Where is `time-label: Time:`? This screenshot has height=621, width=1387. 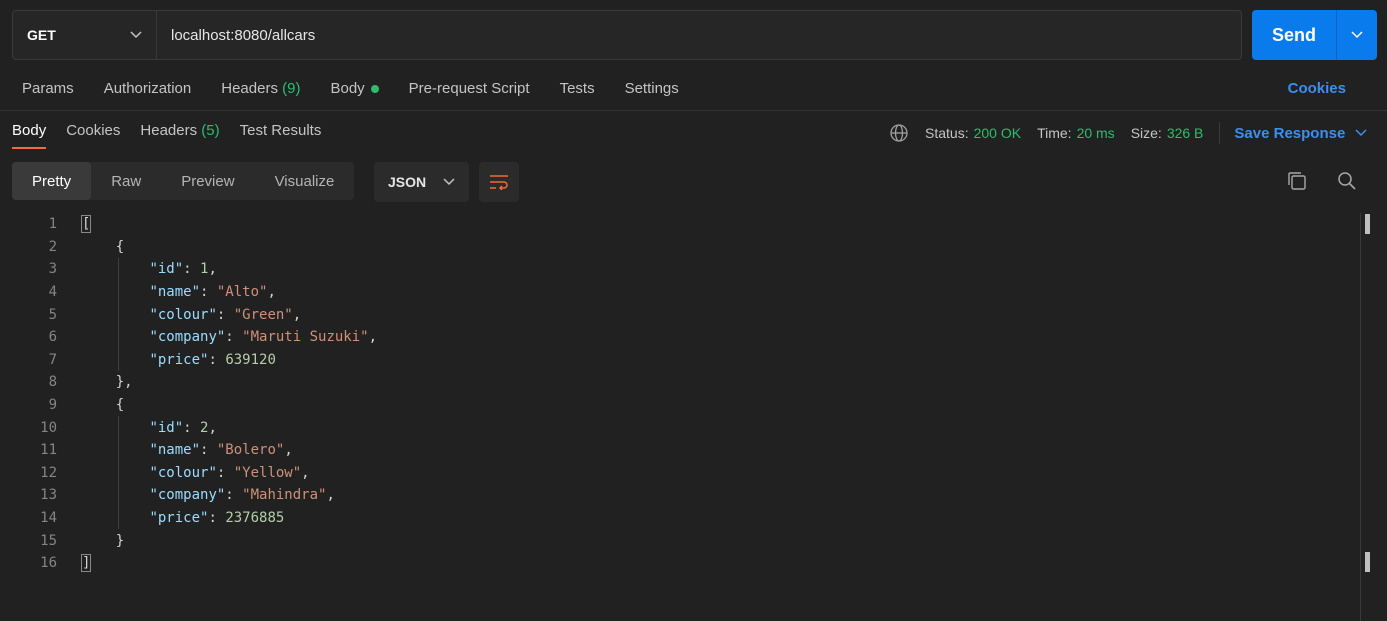 time-label: Time: is located at coordinates (1054, 133).